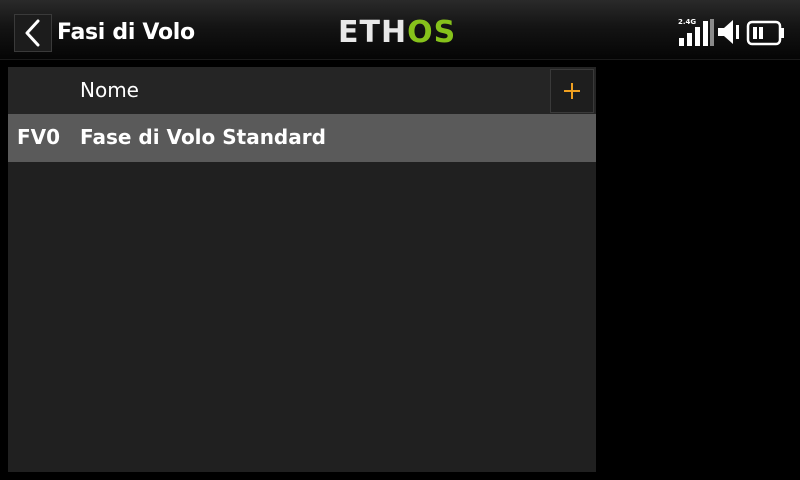 Image resolution: width=800 pixels, height=480 pixels. What do you see at coordinates (696, 32) in the screenshot?
I see `signal-bars-icon: 2.4G` at bounding box center [696, 32].